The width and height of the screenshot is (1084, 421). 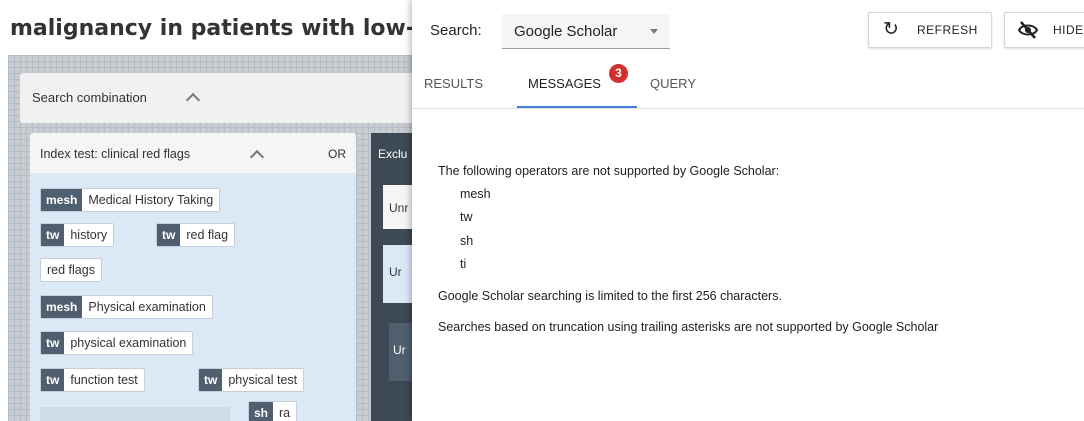 I want to click on nested-group-placeholder, so click(x=135, y=414).